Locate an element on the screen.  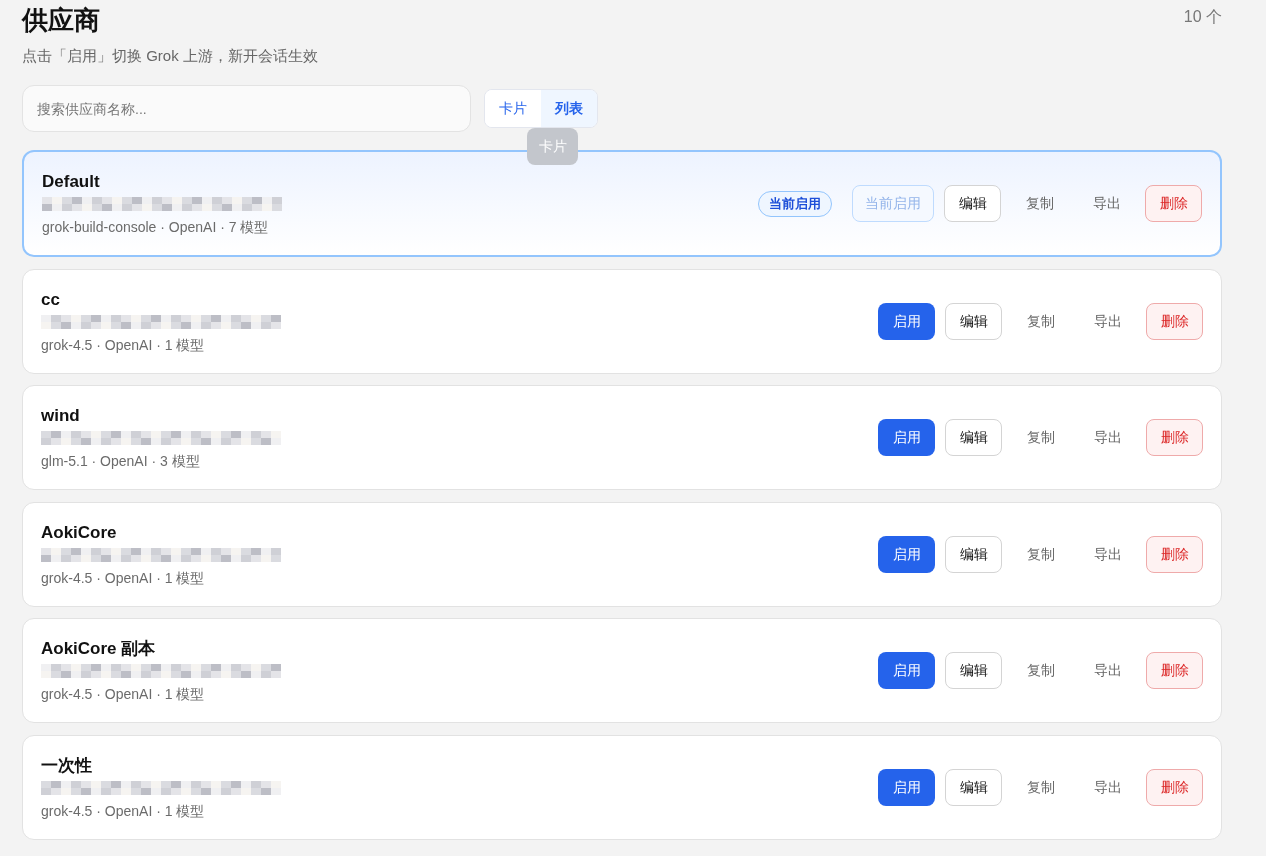
provider-name: Default is located at coordinates (71, 182).